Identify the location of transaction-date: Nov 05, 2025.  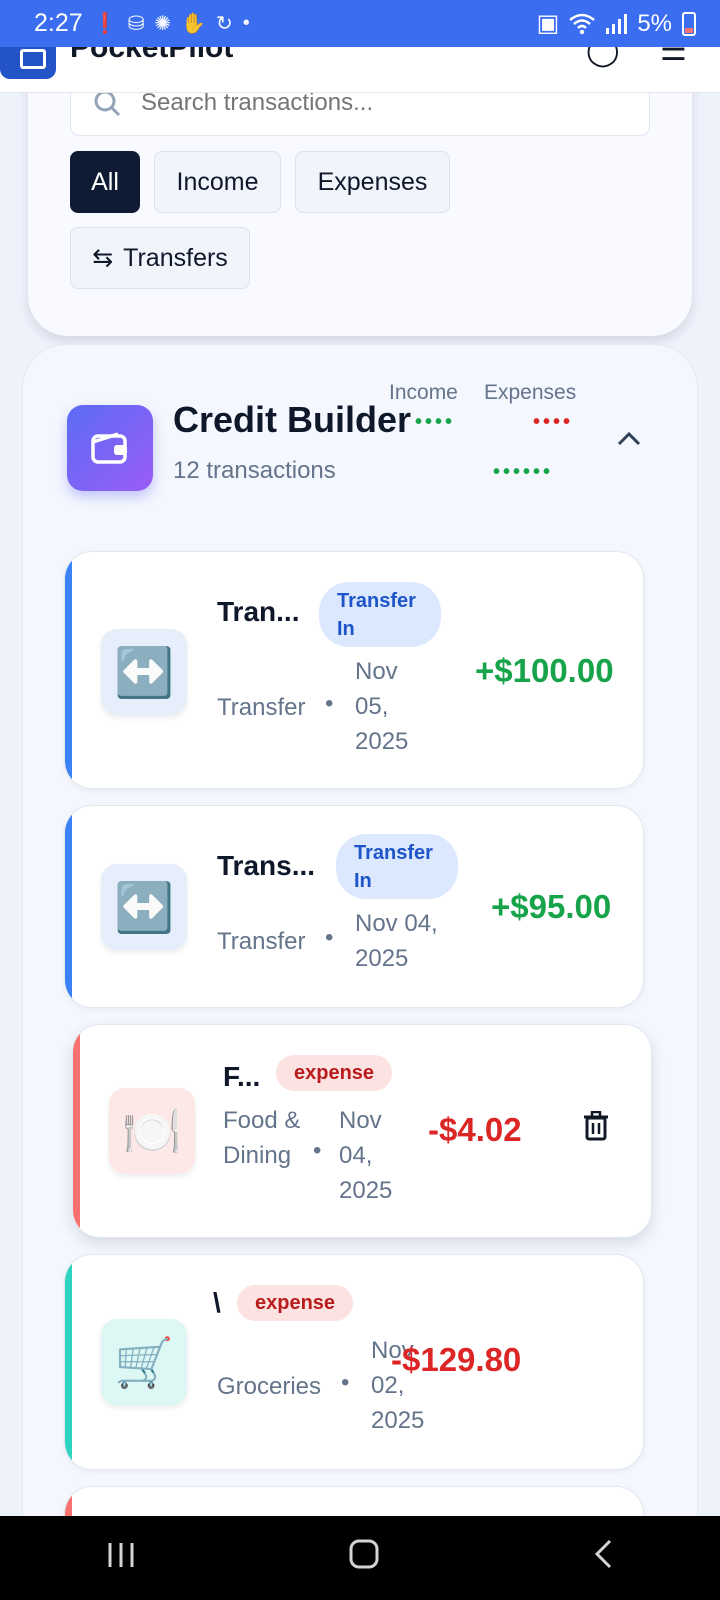
(382, 706).